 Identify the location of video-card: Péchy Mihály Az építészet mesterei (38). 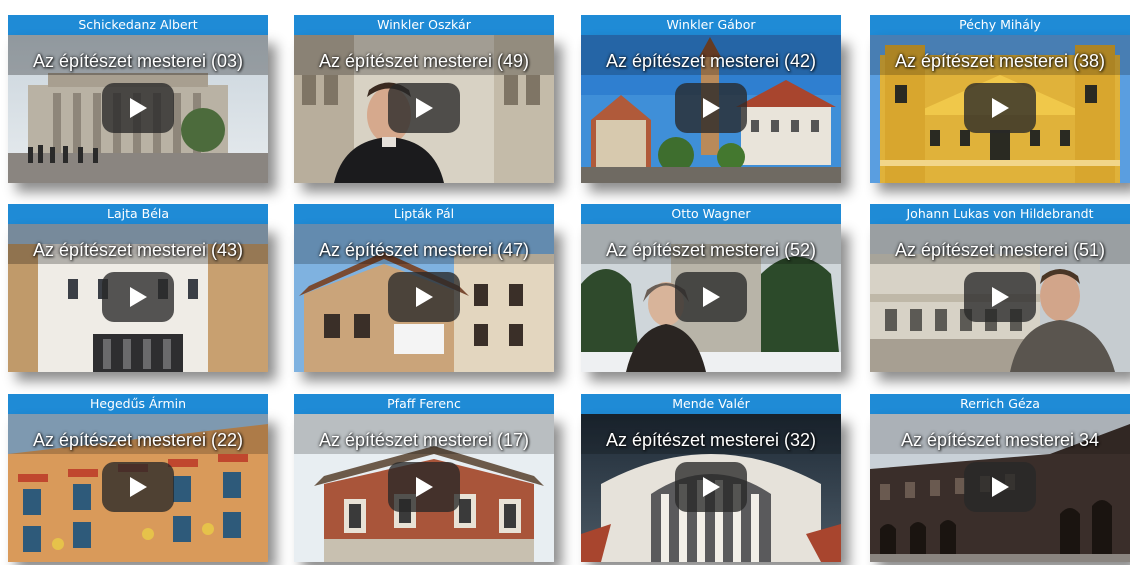
(1000, 99).